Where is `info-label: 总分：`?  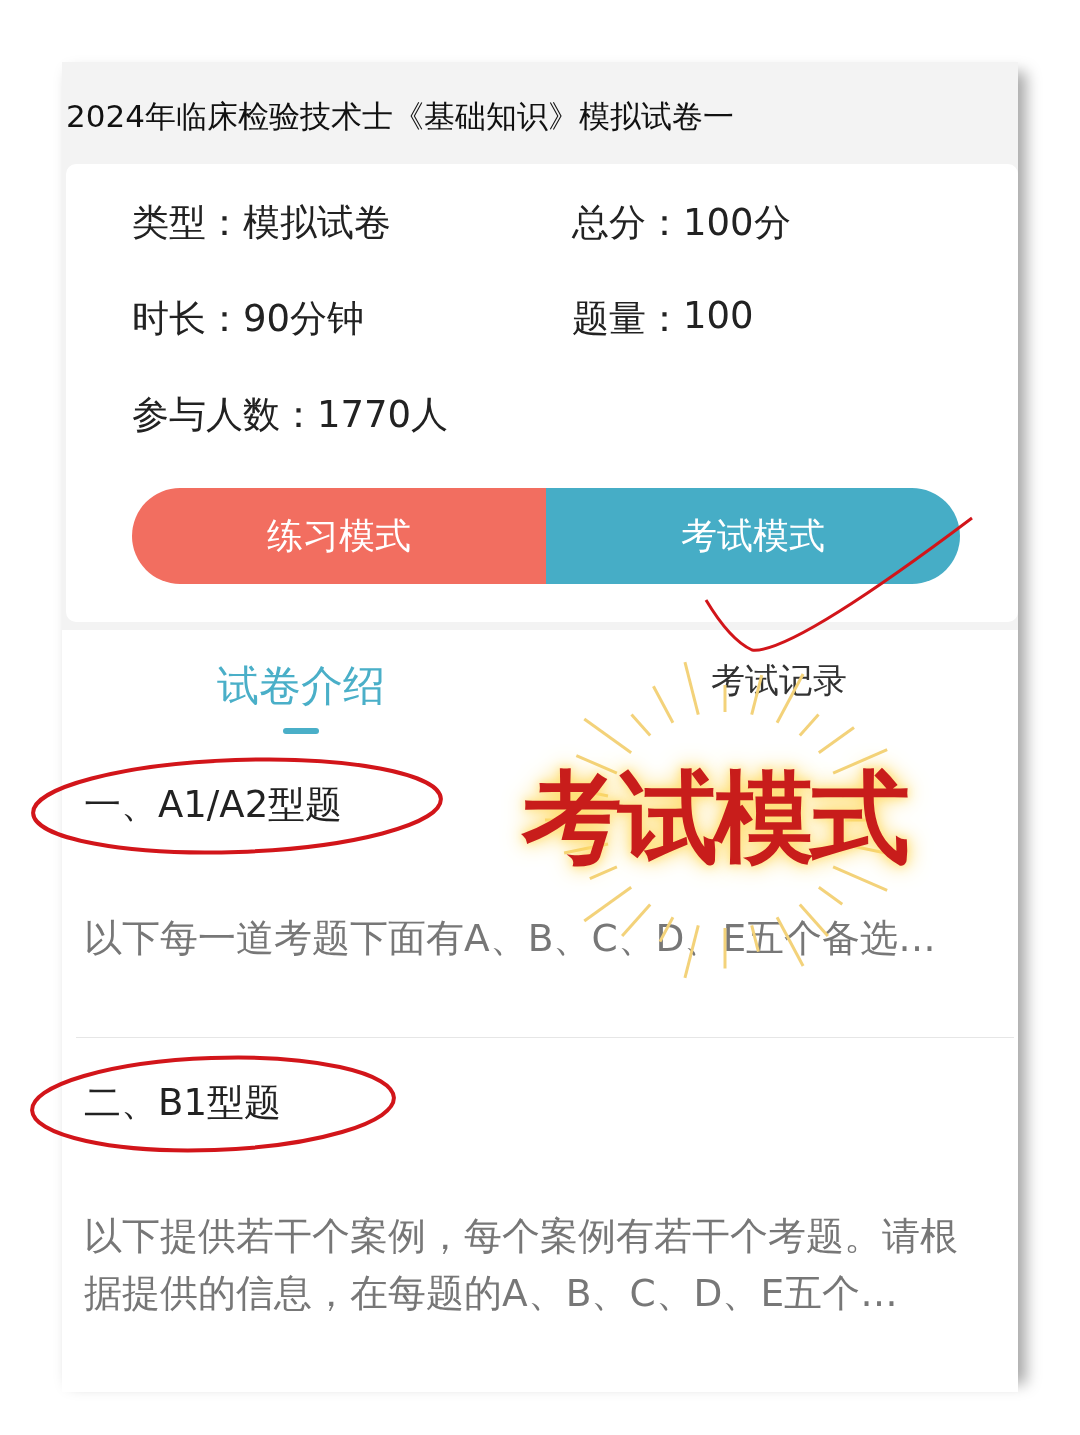
info-label: 总分： is located at coordinates (627, 223).